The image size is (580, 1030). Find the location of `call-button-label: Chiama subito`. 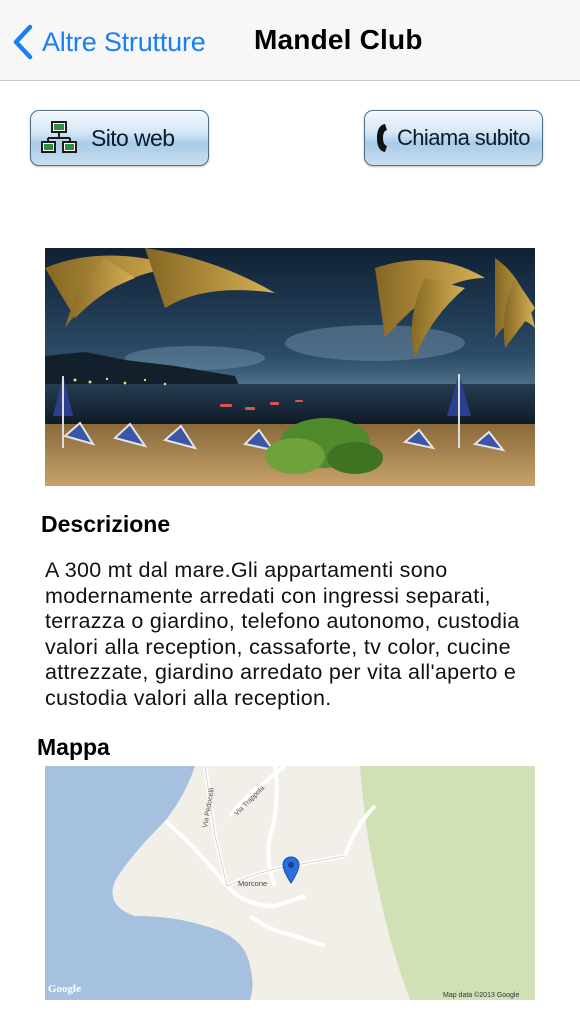

call-button-label: Chiama subito is located at coordinates (463, 137).